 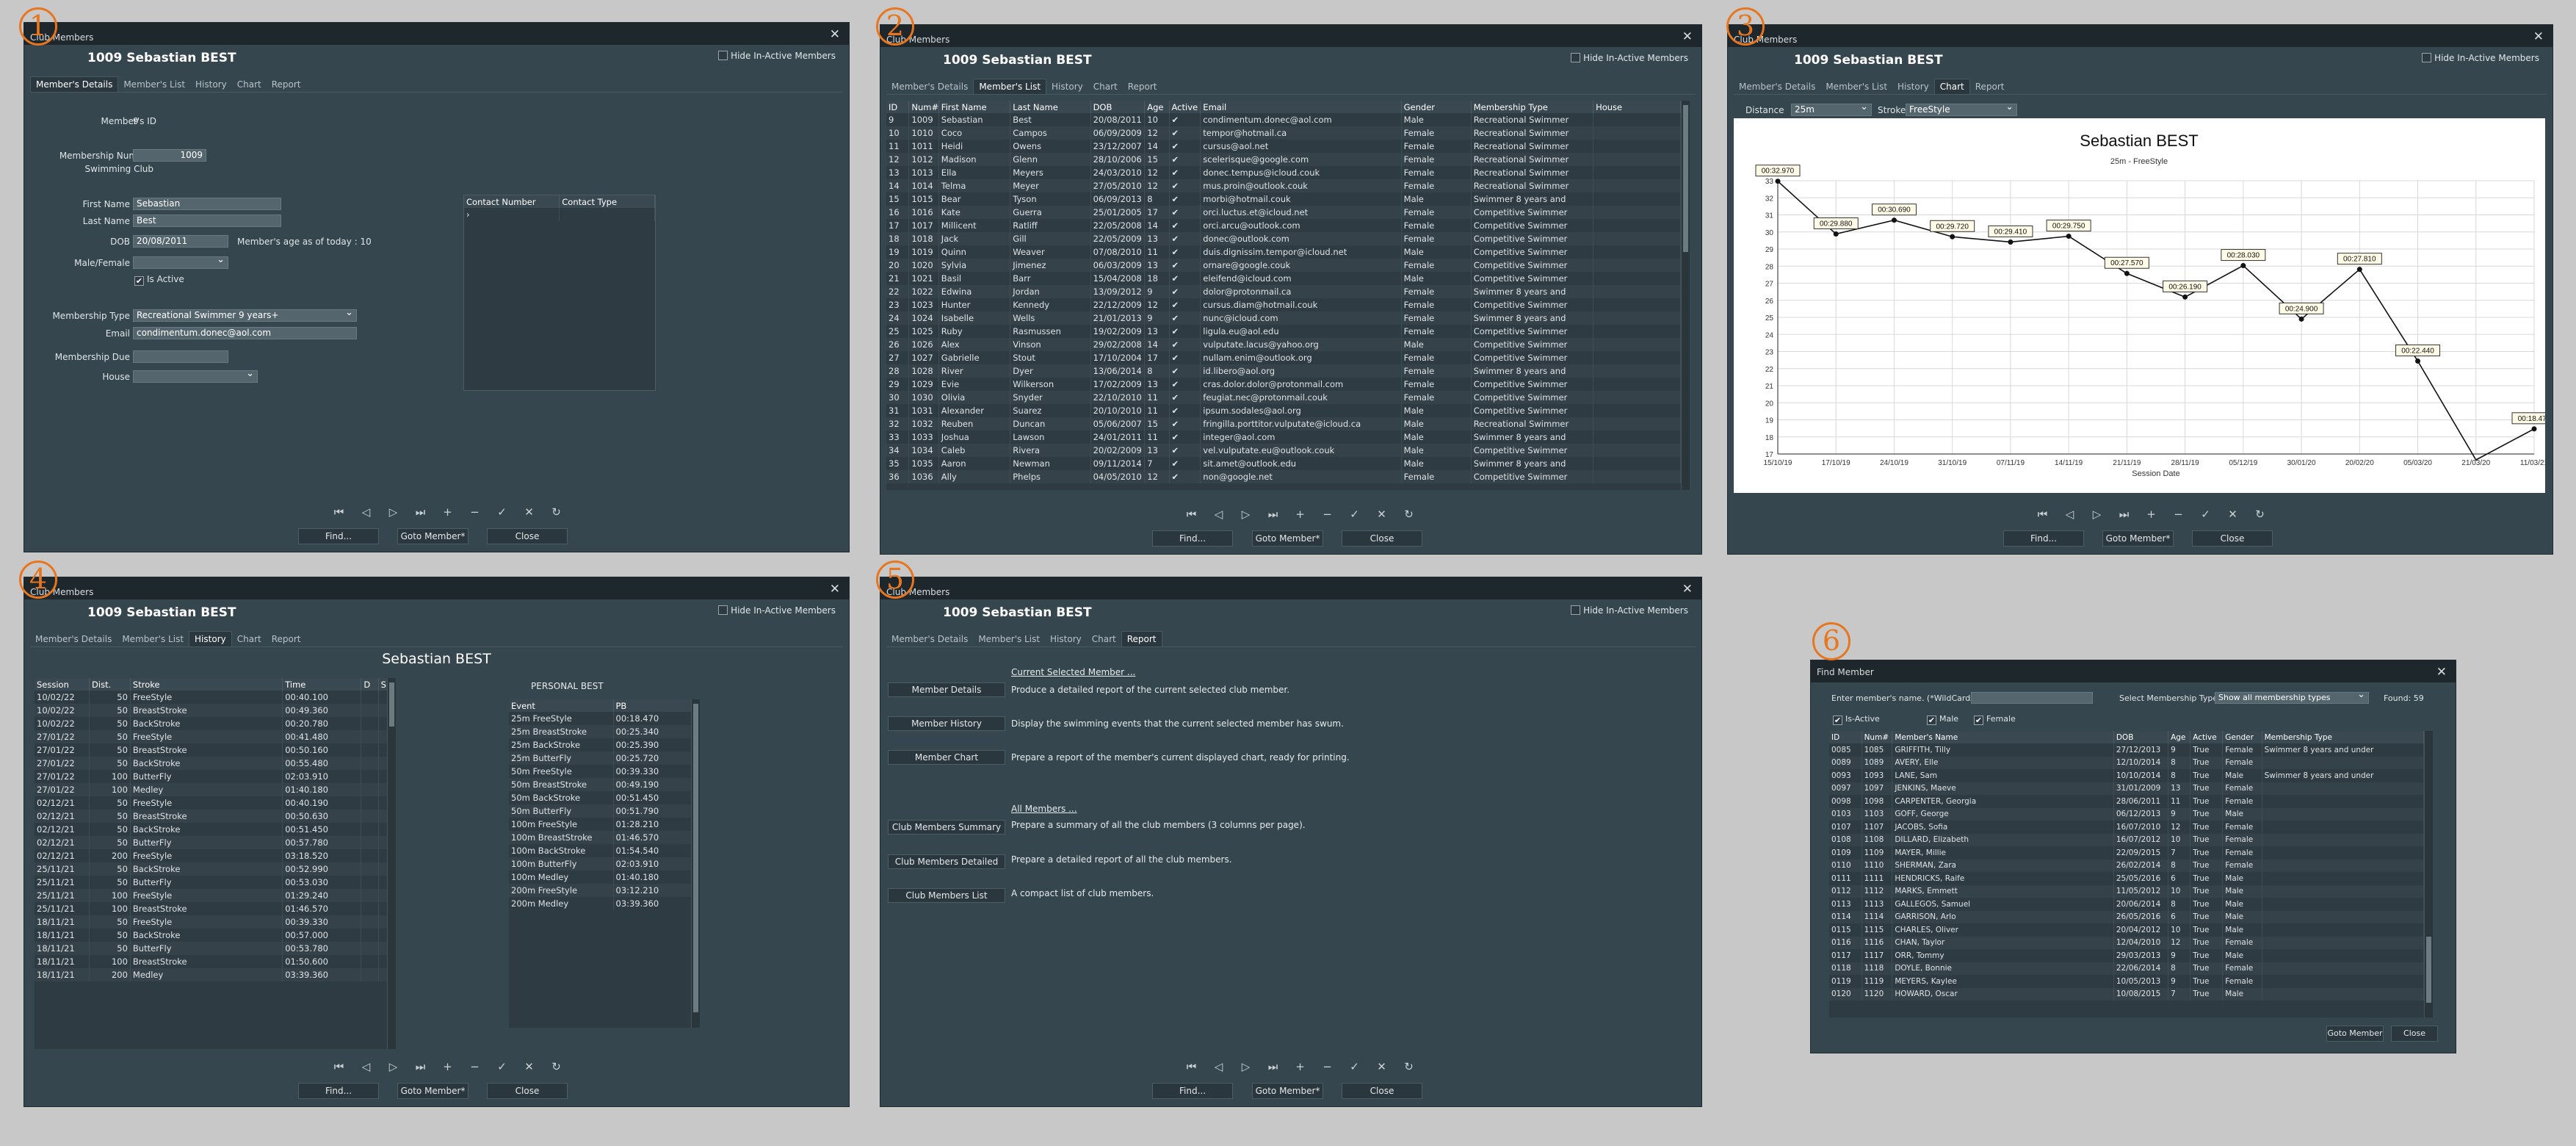 I want to click on history-column-header: Session, so click(x=62, y=685).